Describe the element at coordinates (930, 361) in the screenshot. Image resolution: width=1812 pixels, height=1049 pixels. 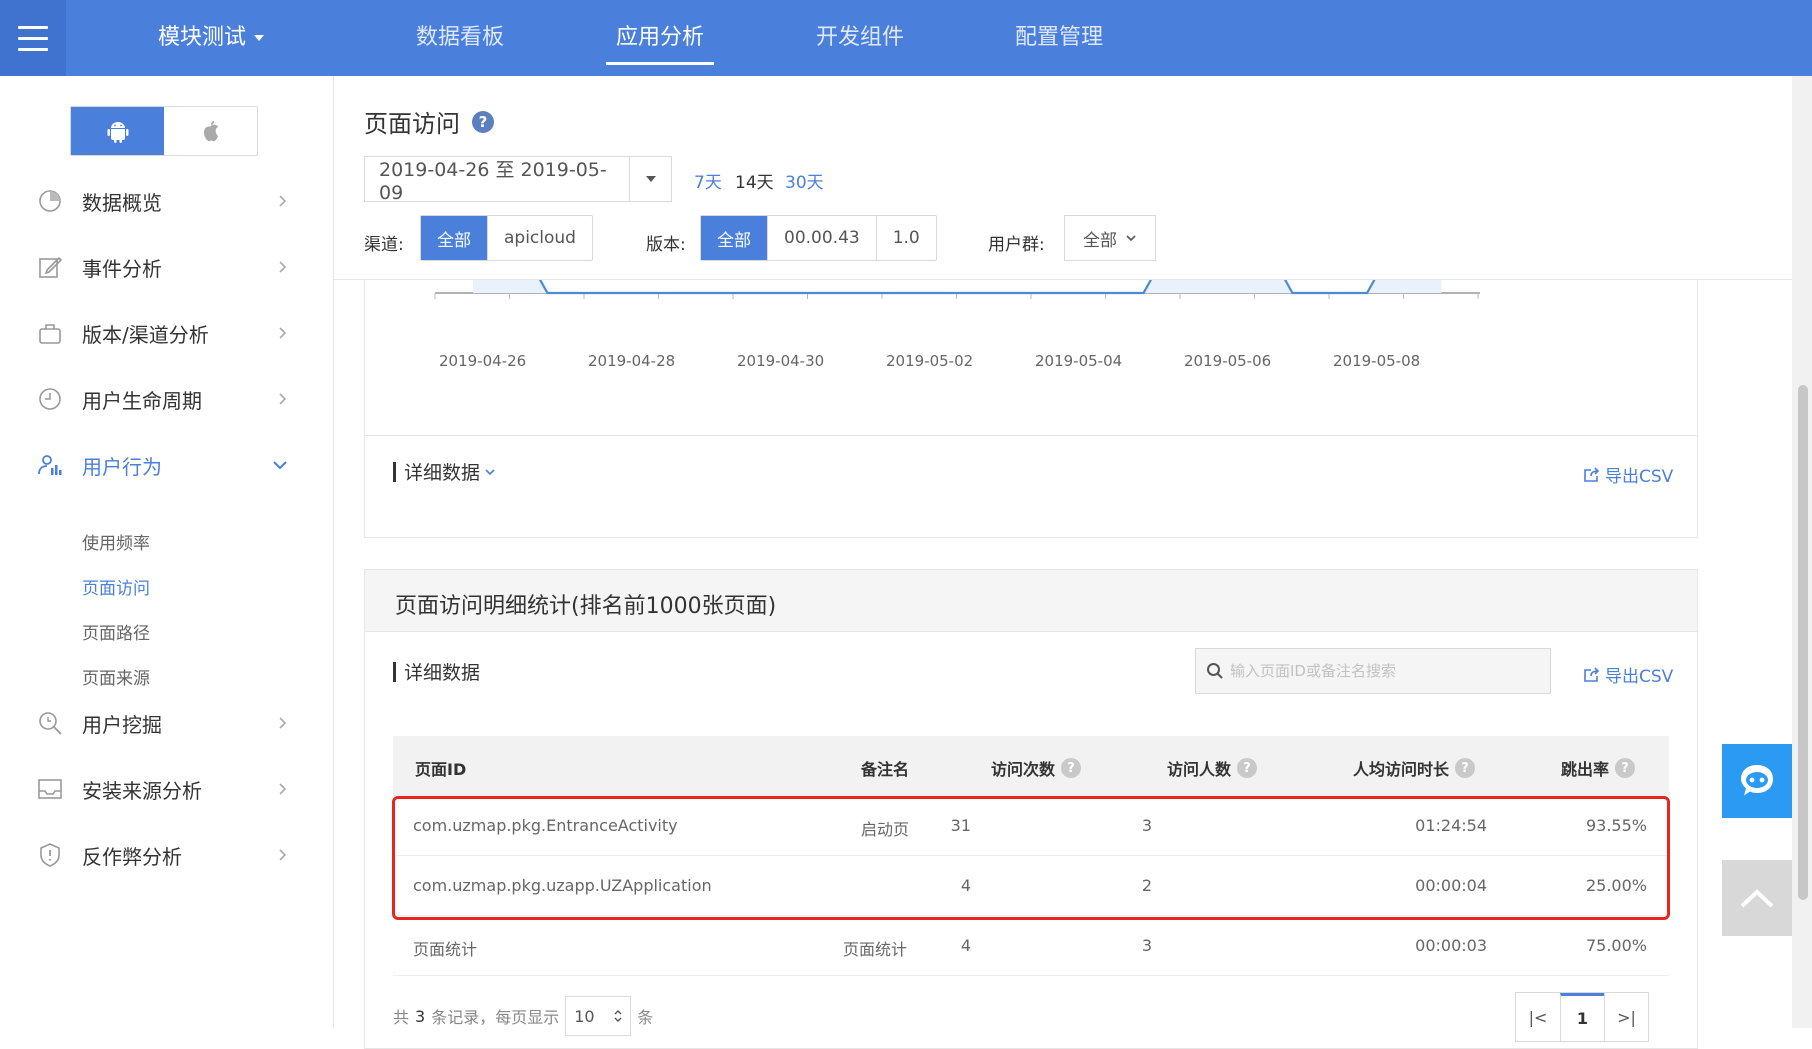
I see `x-tick-label: 2019-05-02` at that location.